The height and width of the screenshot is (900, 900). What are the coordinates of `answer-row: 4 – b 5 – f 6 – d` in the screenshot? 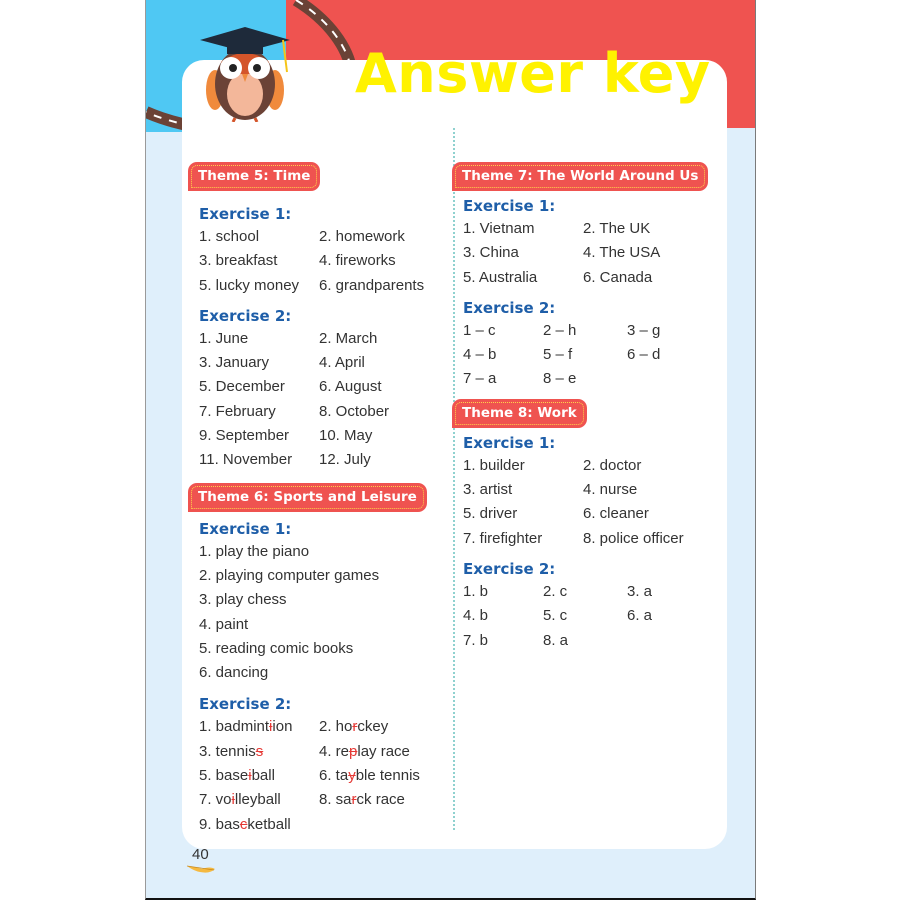 It's located at (587, 355).